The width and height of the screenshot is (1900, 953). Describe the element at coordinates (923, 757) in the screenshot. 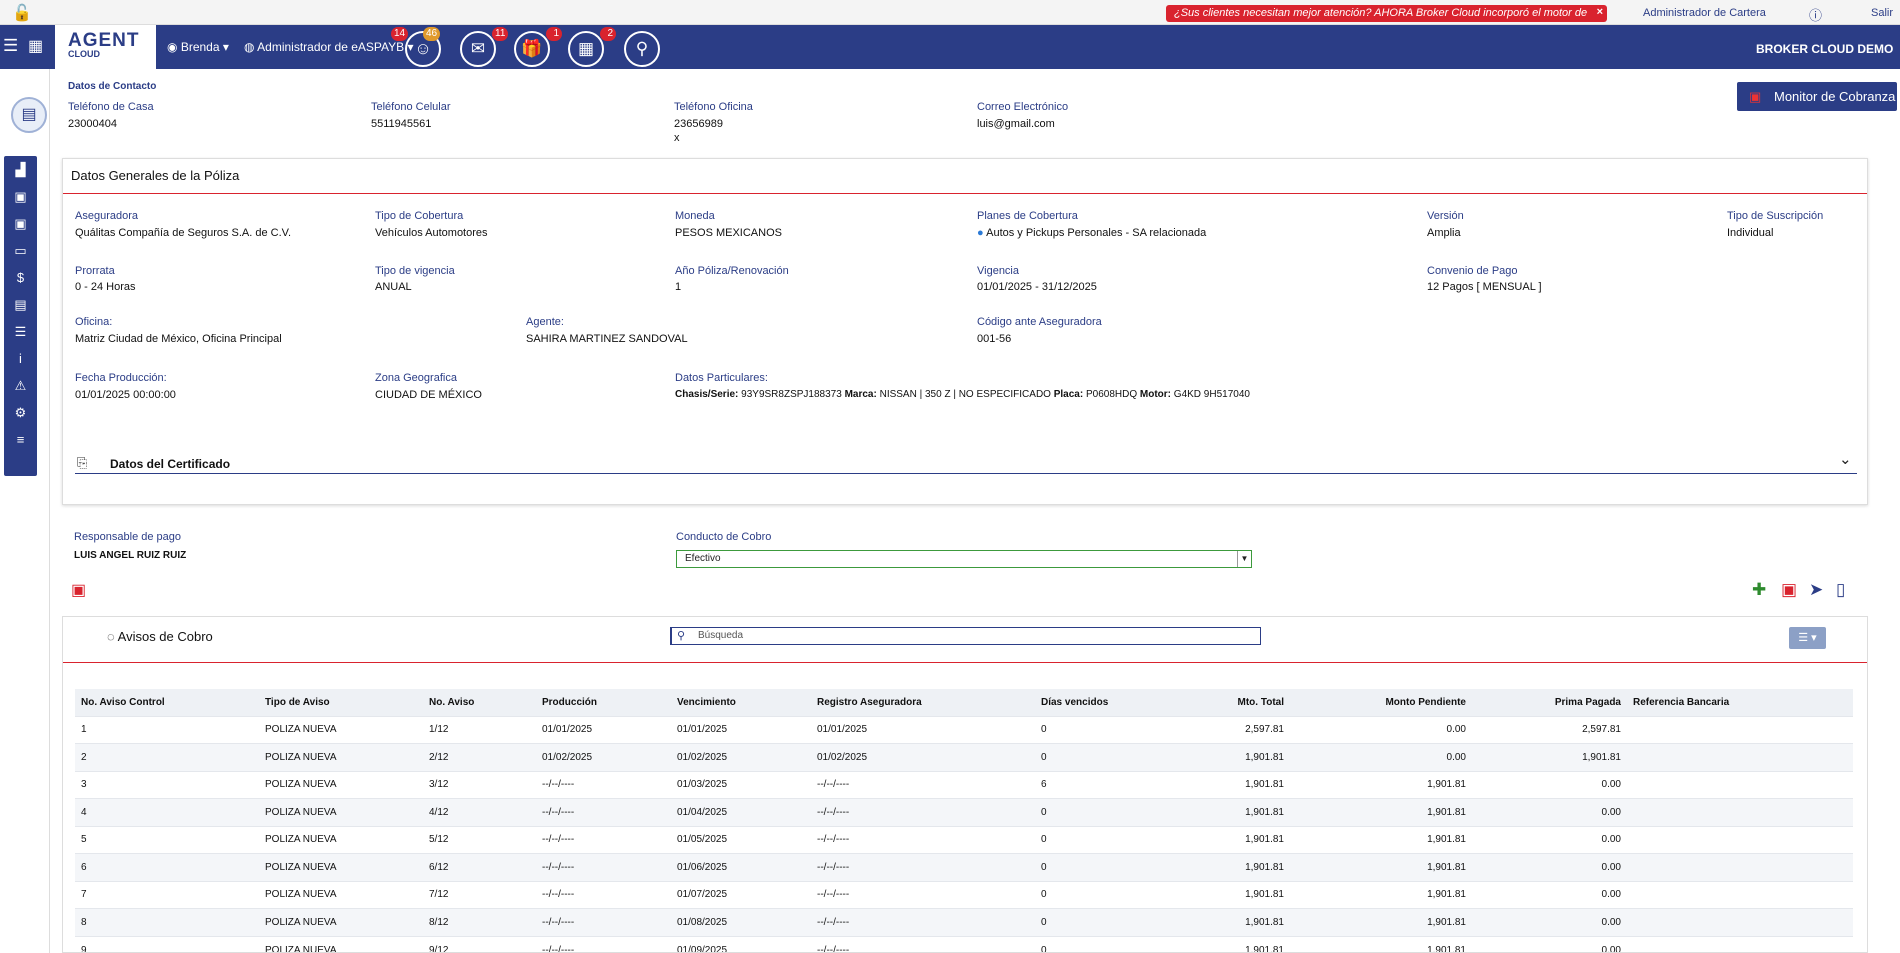

I see `table-cell: 01/02/2025` at that location.